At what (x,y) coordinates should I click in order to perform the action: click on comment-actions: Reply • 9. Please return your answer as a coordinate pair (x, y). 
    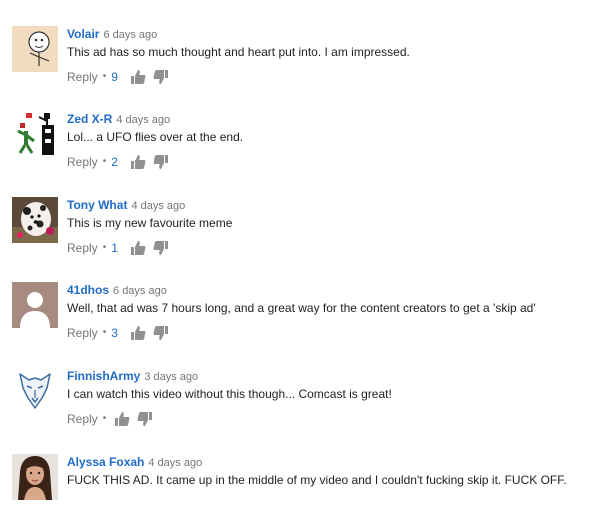
    Looking at the image, I should click on (118, 77).